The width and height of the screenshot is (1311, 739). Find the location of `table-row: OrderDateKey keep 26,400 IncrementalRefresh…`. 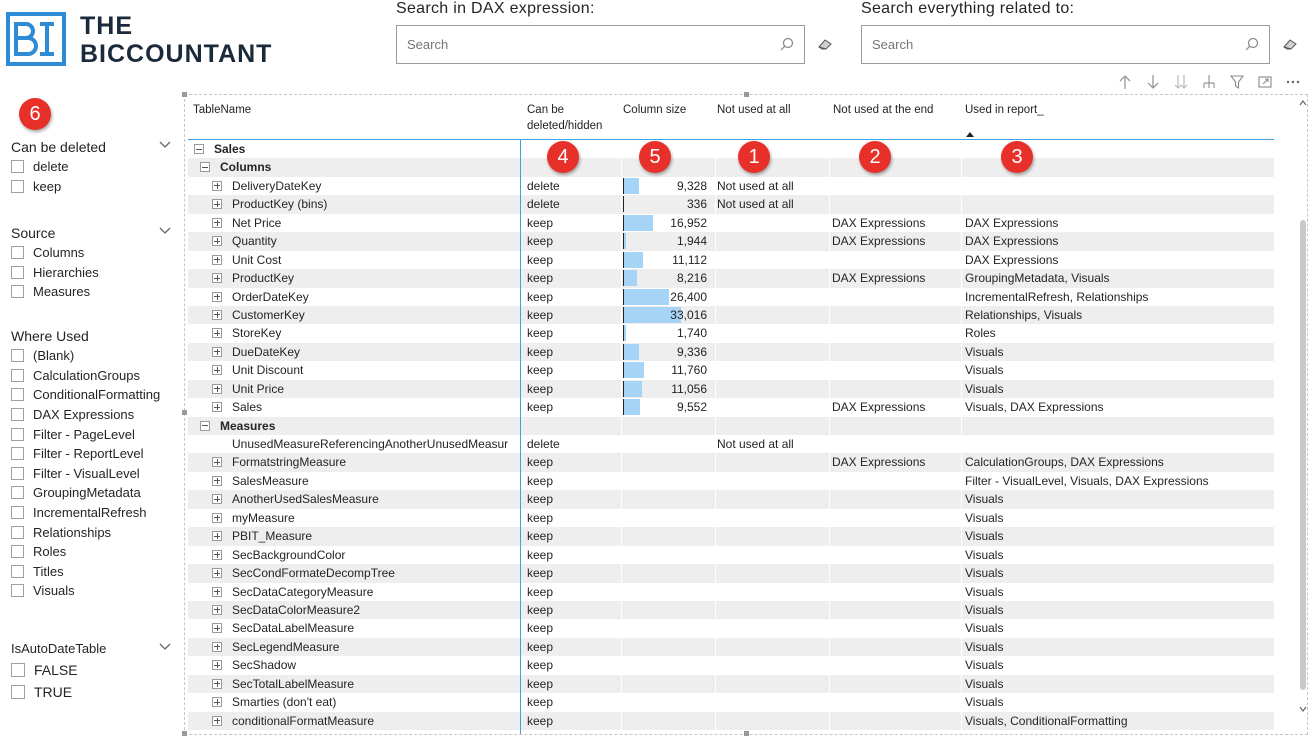

table-row: OrderDateKey keep 26,400 IncrementalRefresh… is located at coordinates (731, 297).